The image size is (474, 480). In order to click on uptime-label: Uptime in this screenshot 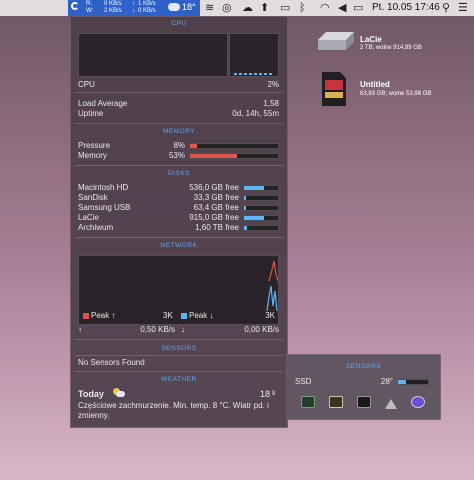, I will do `click(91, 113)`.